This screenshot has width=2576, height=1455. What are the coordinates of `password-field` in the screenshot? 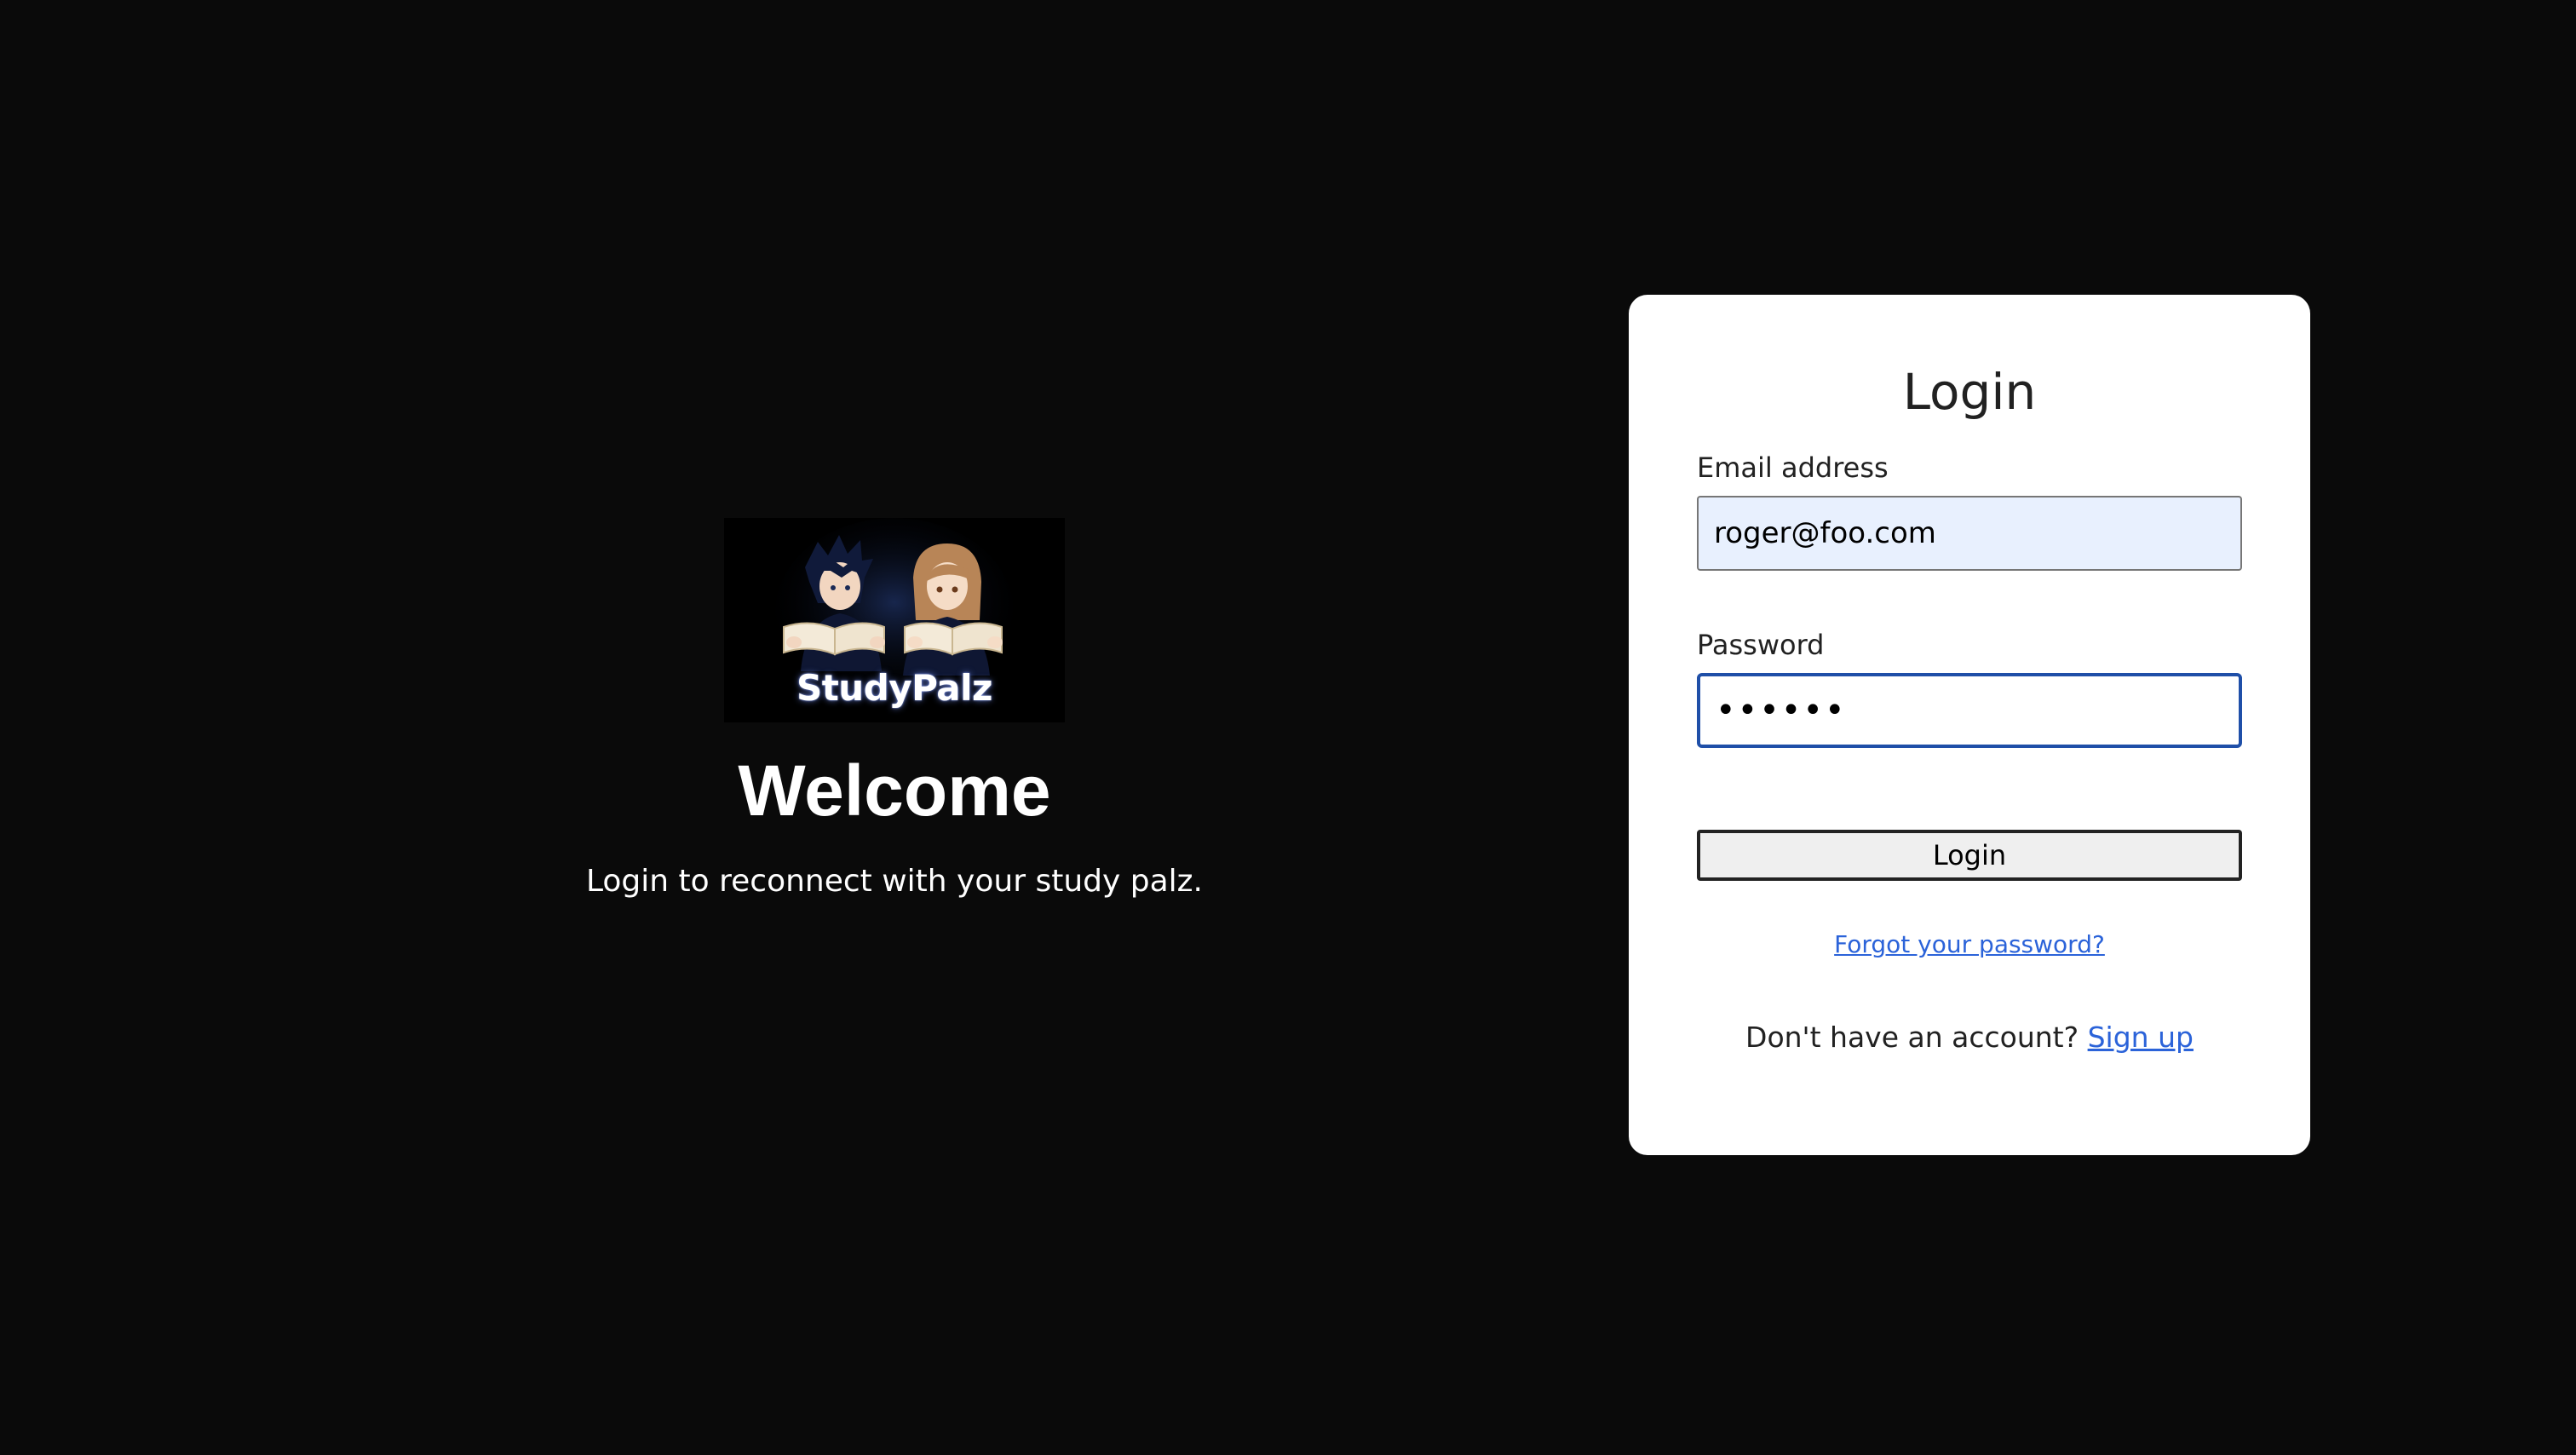 It's located at (1970, 710).